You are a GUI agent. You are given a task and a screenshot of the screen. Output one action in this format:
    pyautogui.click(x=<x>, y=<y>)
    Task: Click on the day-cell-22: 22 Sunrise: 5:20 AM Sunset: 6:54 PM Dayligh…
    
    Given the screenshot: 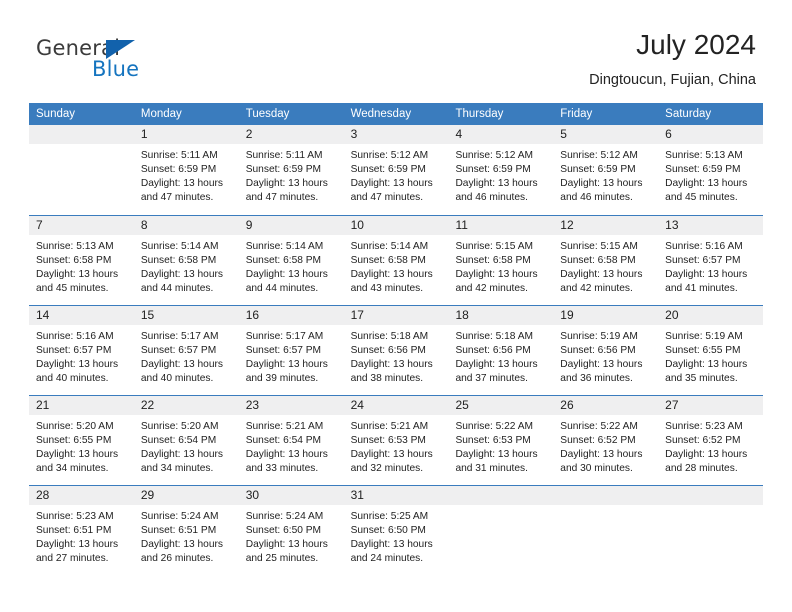 What is the action you would take?
    pyautogui.click(x=186, y=440)
    